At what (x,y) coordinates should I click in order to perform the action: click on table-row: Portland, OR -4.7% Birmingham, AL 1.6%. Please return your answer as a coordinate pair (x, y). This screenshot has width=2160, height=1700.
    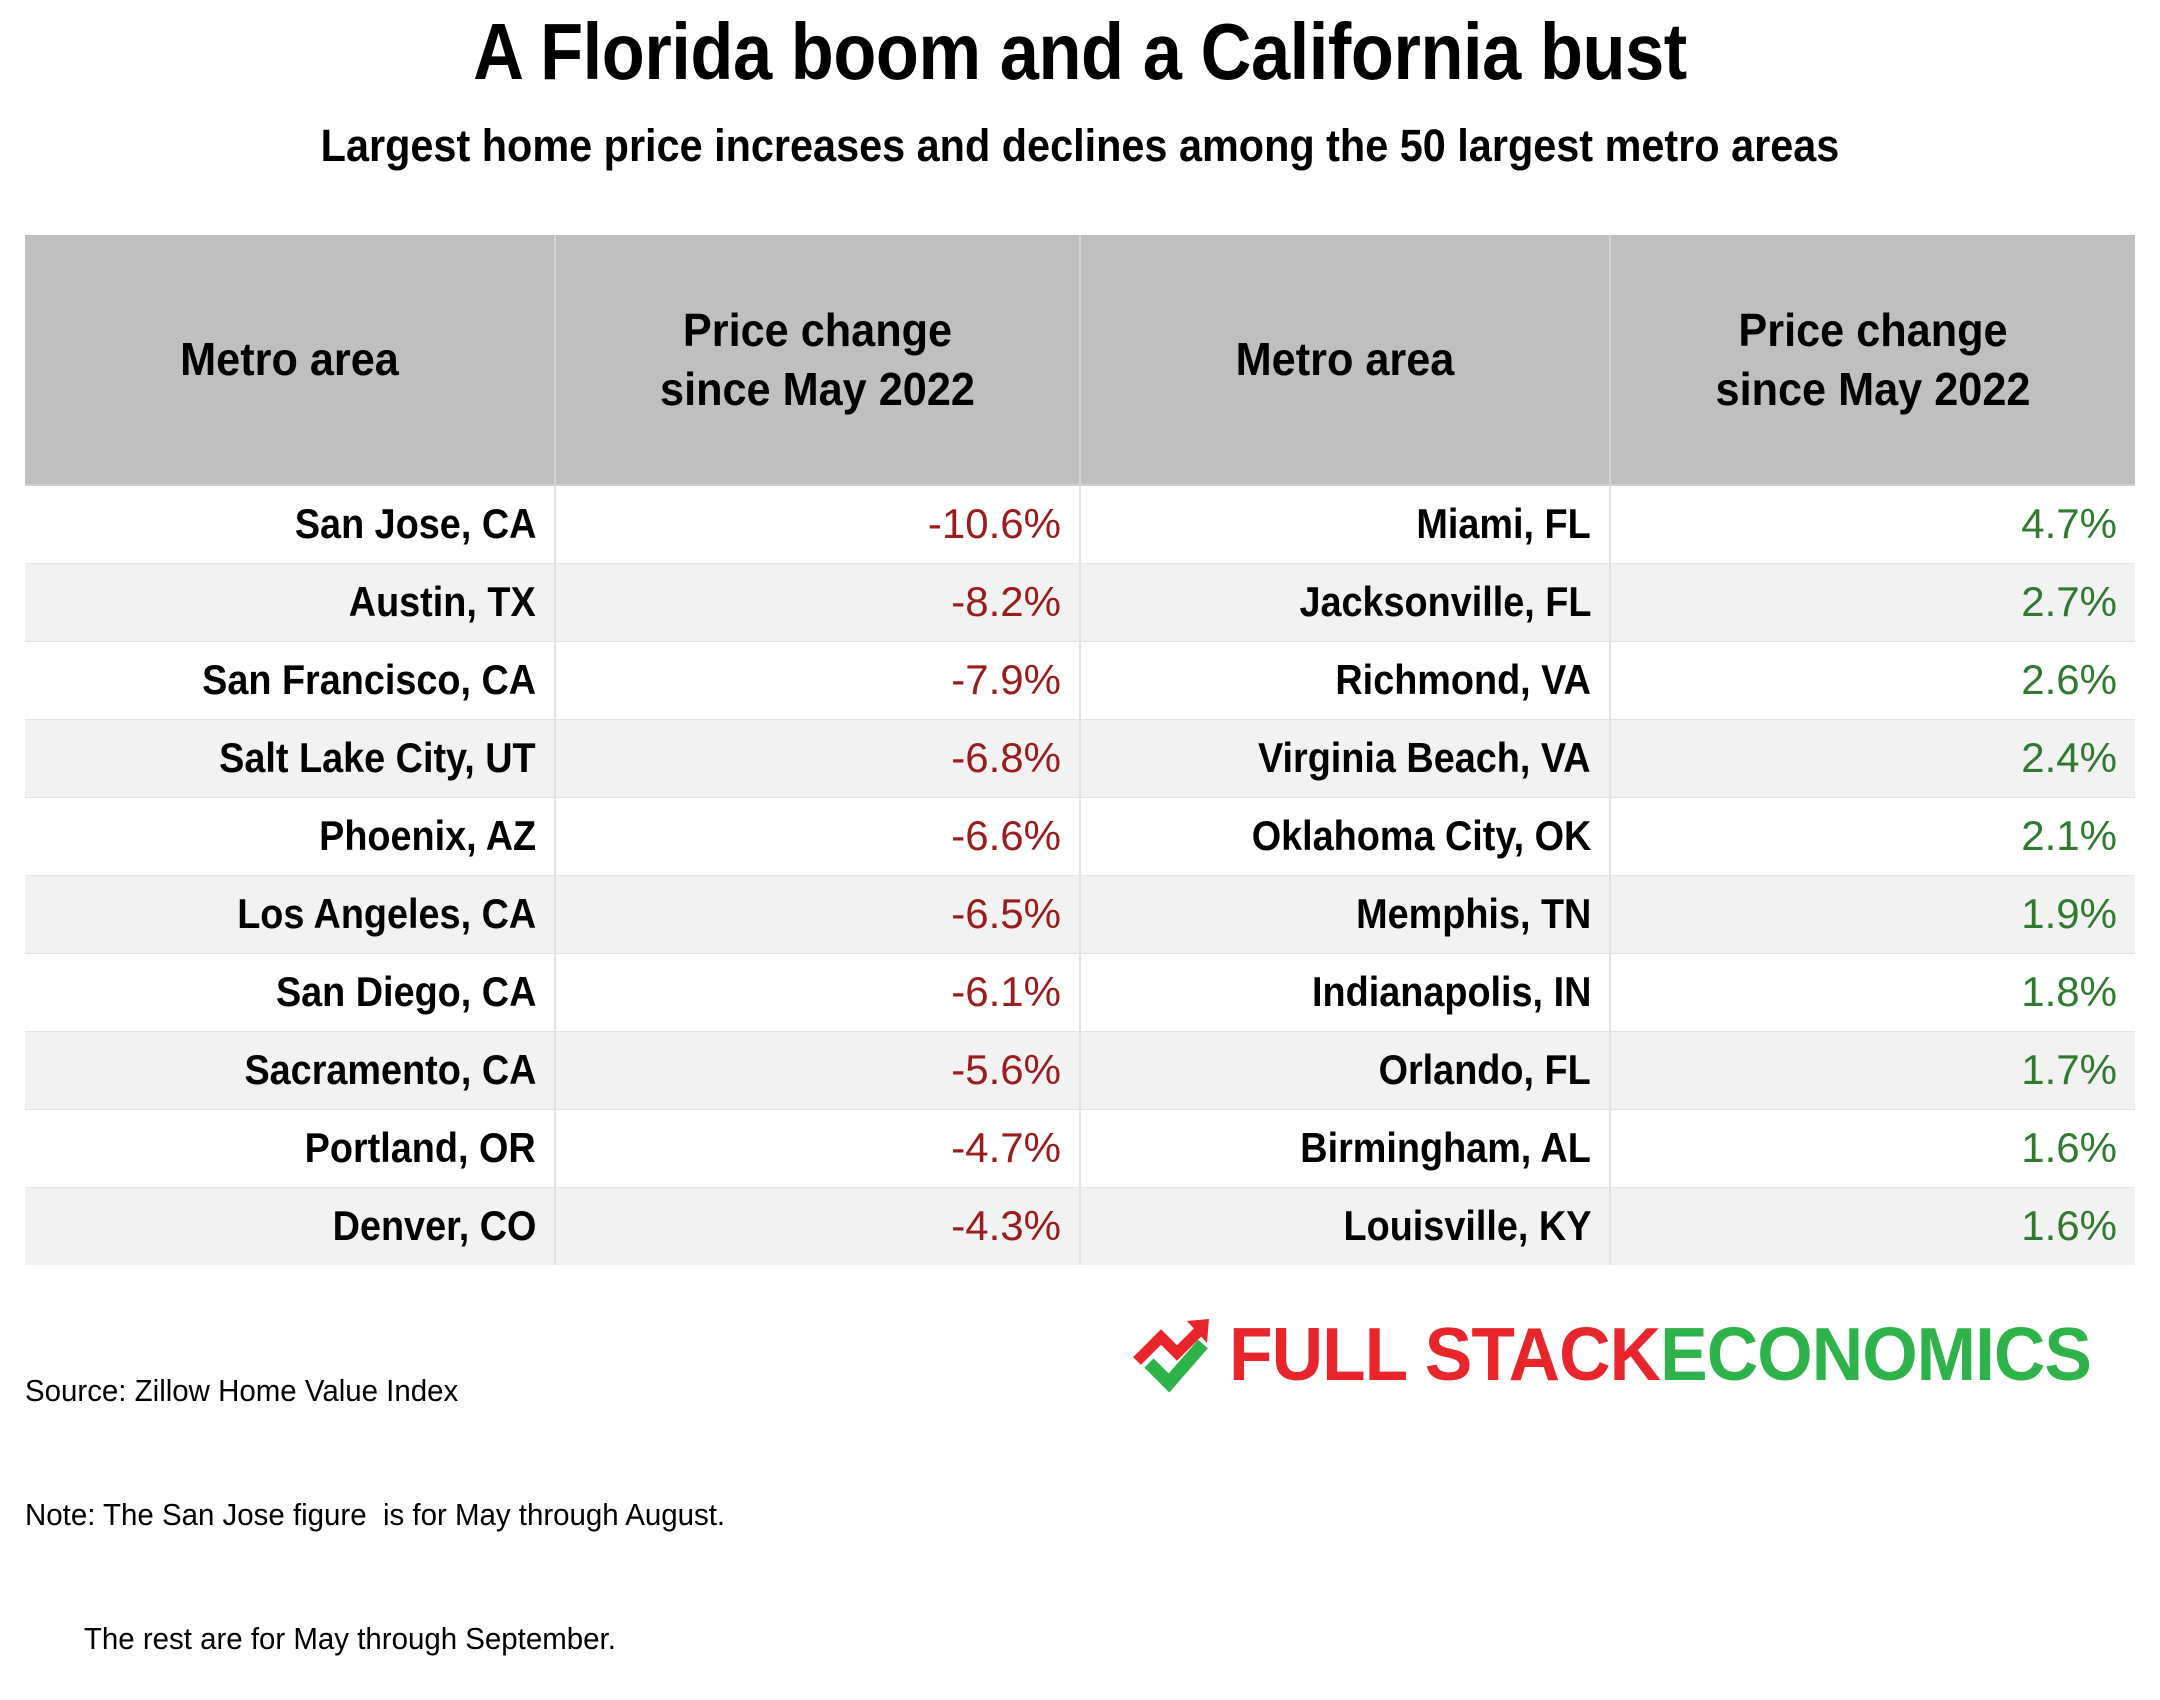
    Looking at the image, I should click on (1080, 1147).